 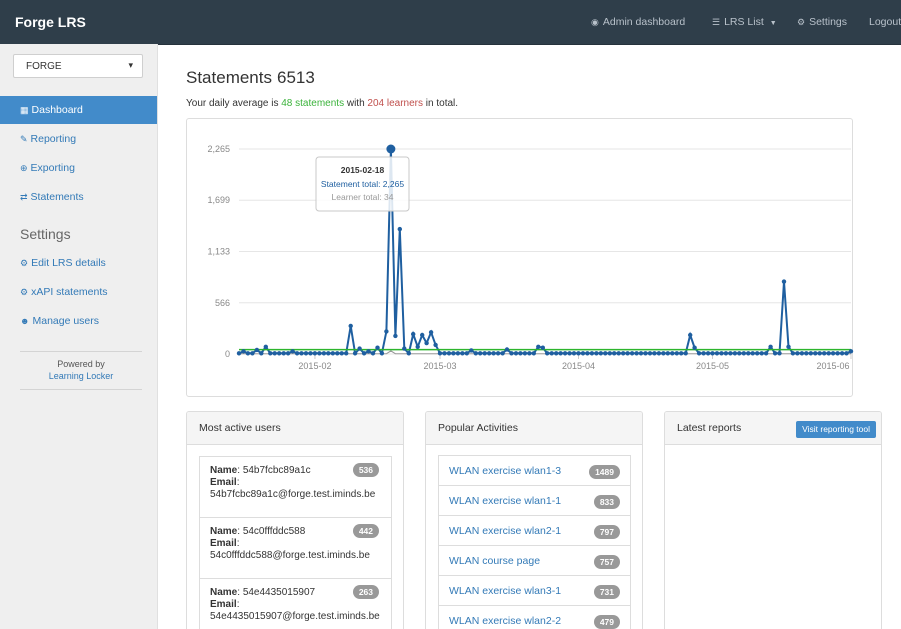 I want to click on sidebar-item-edit-lrs-details: ⚙ Edit LRS details, so click(x=78, y=263).